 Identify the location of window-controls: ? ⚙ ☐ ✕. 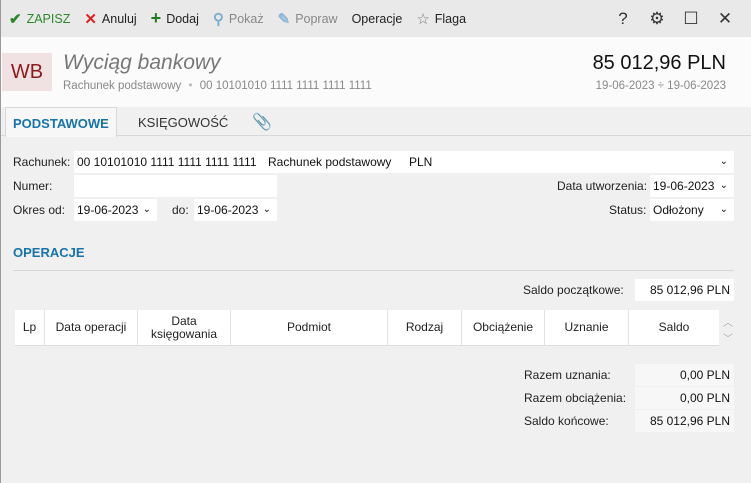
(674, 18).